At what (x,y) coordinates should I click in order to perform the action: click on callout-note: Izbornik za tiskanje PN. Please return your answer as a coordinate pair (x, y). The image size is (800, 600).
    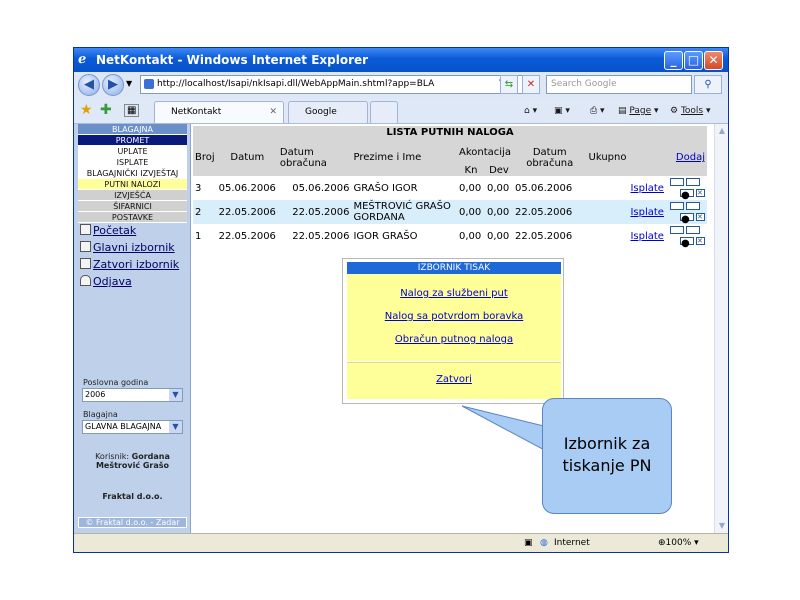
    Looking at the image, I should click on (607, 456).